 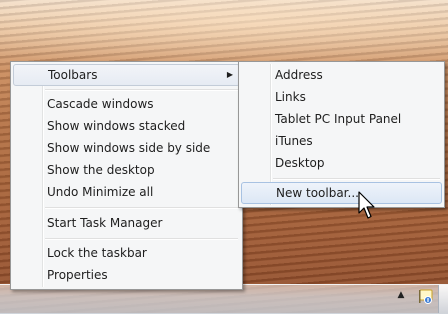 I want to click on menu-item-undo-minimize-all: Undo Minimize all, so click(x=126, y=192).